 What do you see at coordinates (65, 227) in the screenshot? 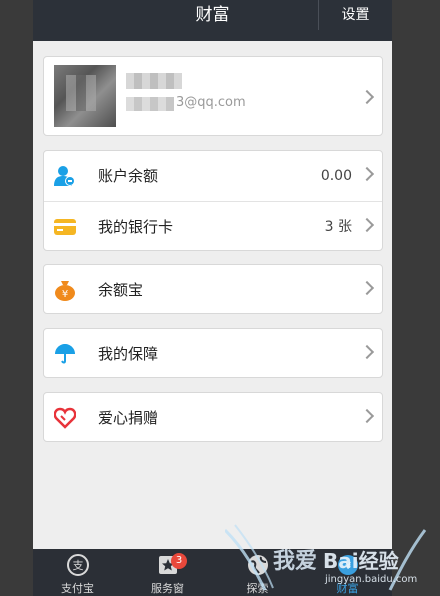
I see `bank-card-icon` at bounding box center [65, 227].